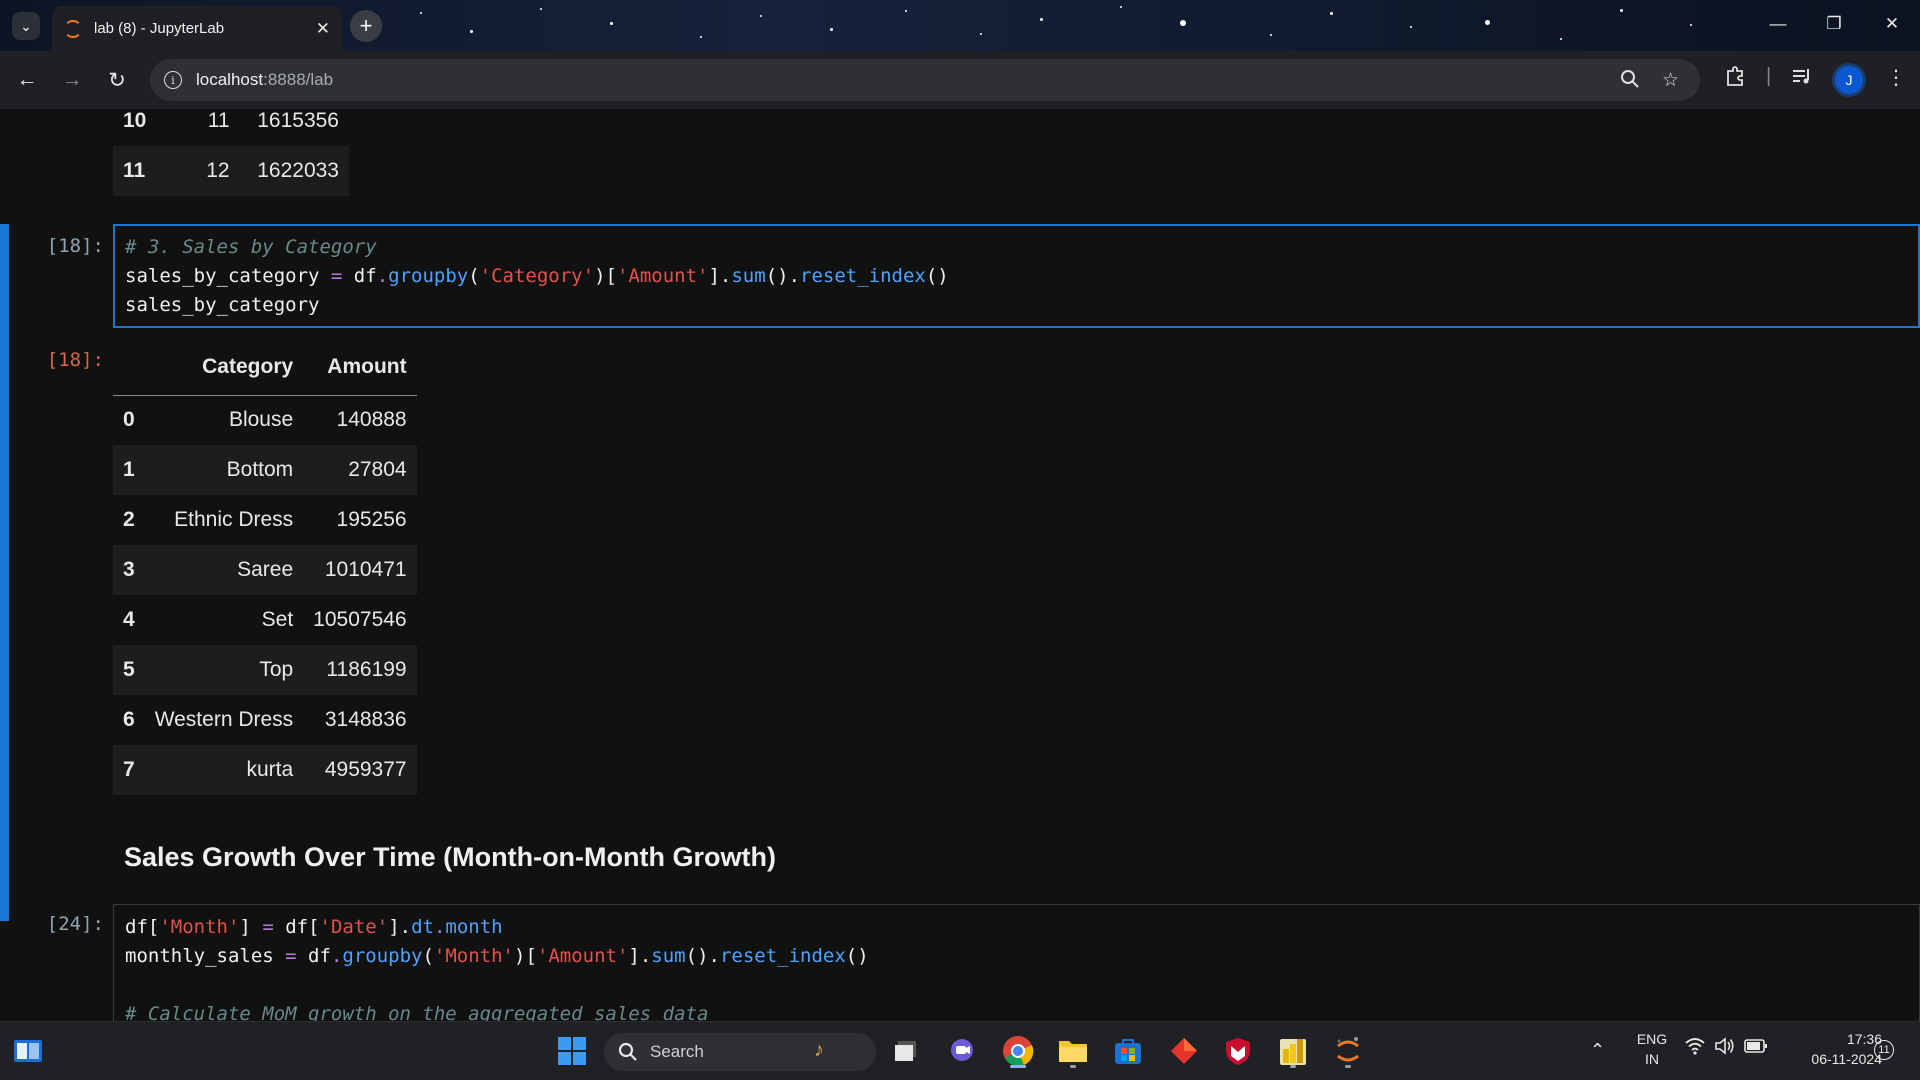 The height and width of the screenshot is (1080, 1920). What do you see at coordinates (261, 420) in the screenshot?
I see `category-cell: Blouse` at bounding box center [261, 420].